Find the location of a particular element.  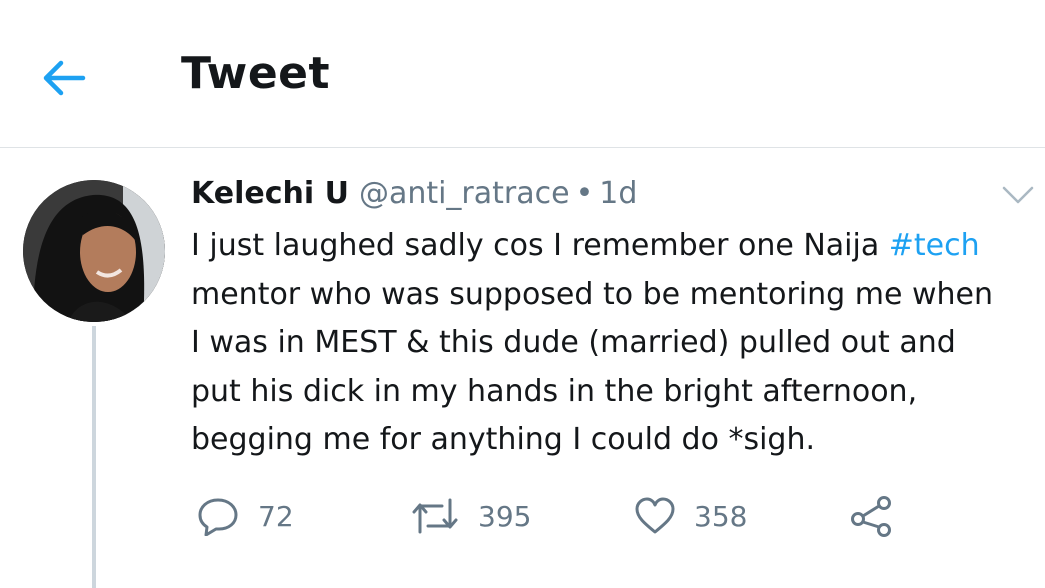

thread-line is located at coordinates (94, 457).